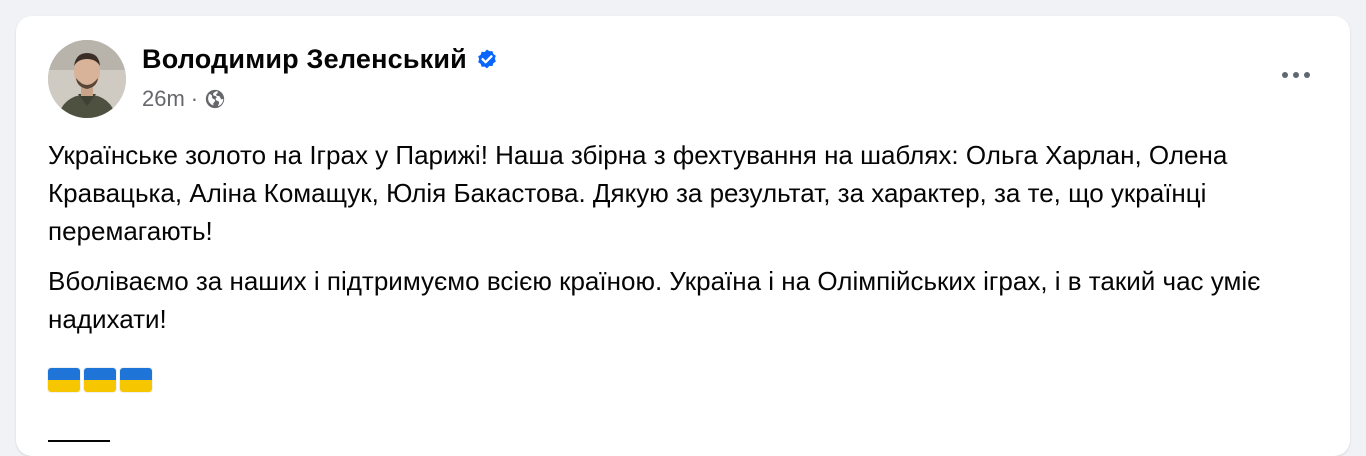 Image resolution: width=1366 pixels, height=456 pixels. I want to click on post-meta: 26m ·, so click(184, 99).